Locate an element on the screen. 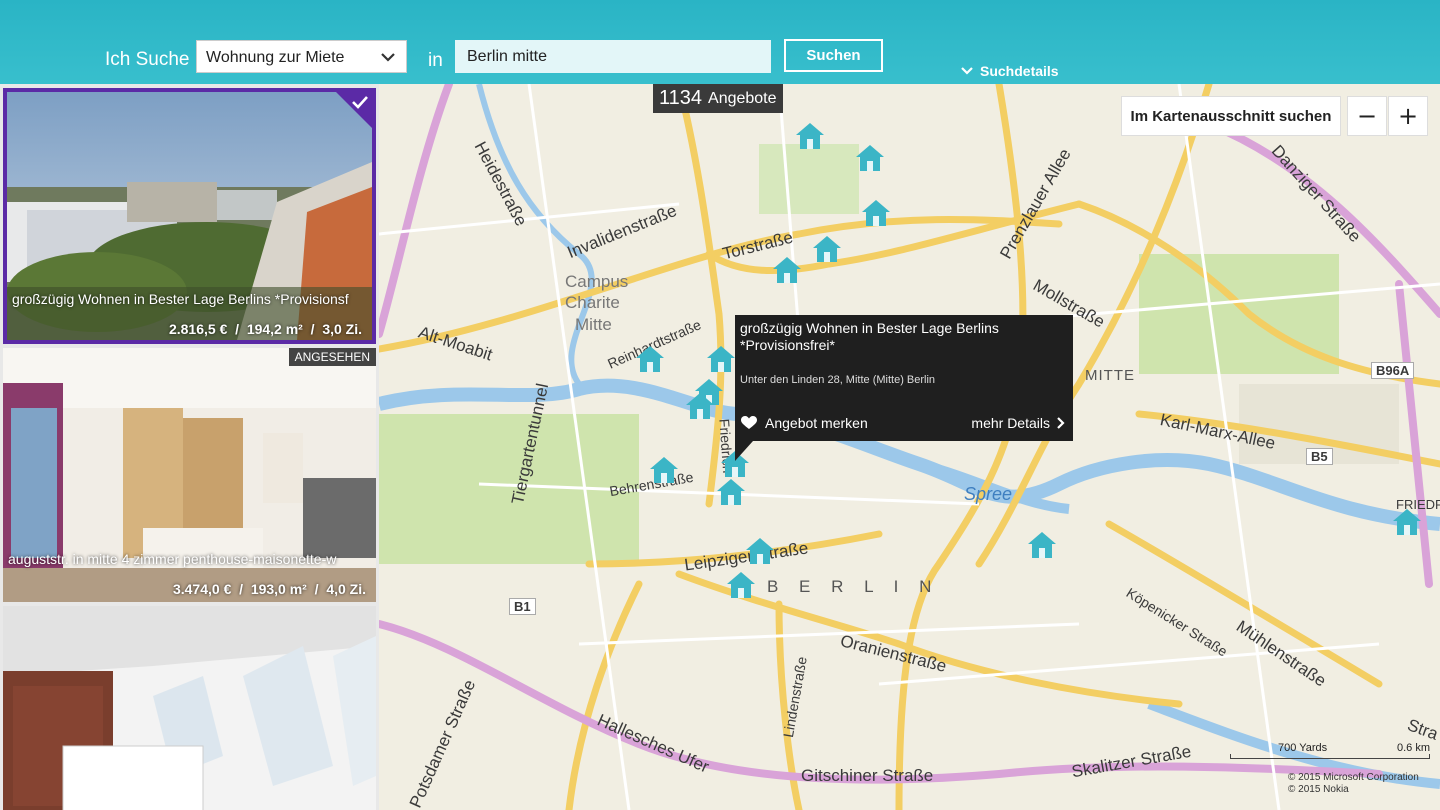 The image size is (1440, 810). zoom-out-button: − is located at coordinates (1367, 116).